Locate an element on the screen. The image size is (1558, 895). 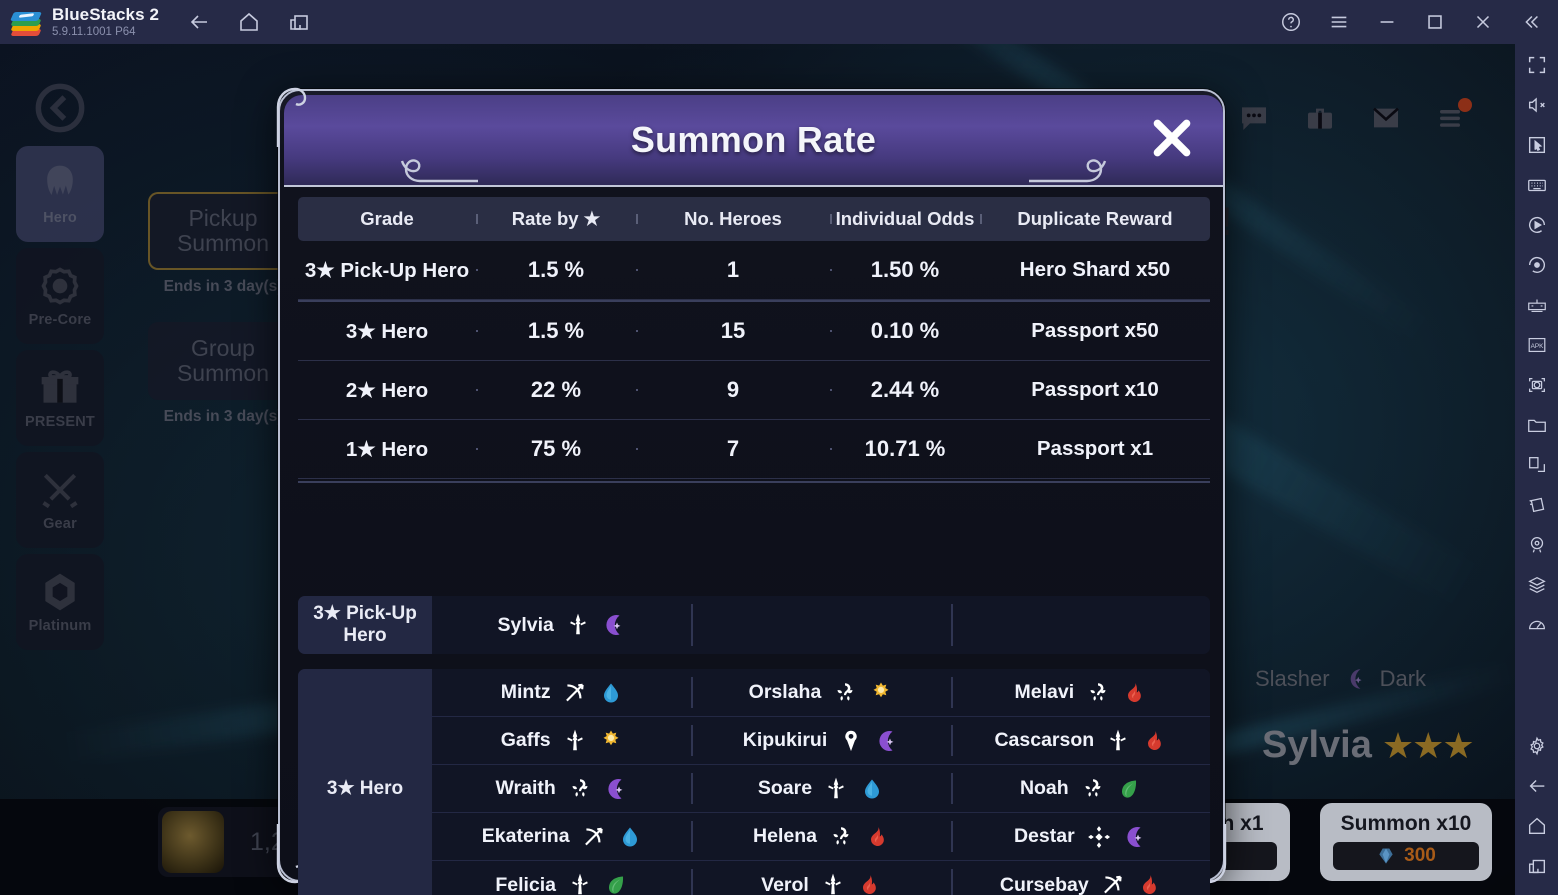
sidebar-item-pre-core: Pre-Core is located at coordinates (60, 296).